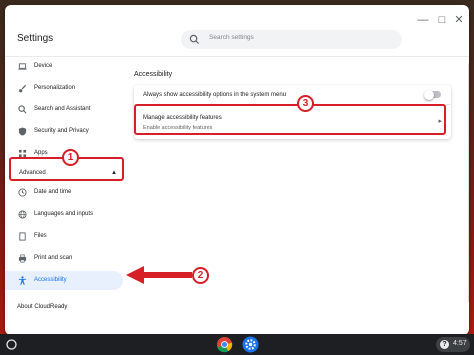 Image resolution: width=474 pixels, height=355 pixels. What do you see at coordinates (41, 153) in the screenshot?
I see `sidebar-item-label: Apps` at bounding box center [41, 153].